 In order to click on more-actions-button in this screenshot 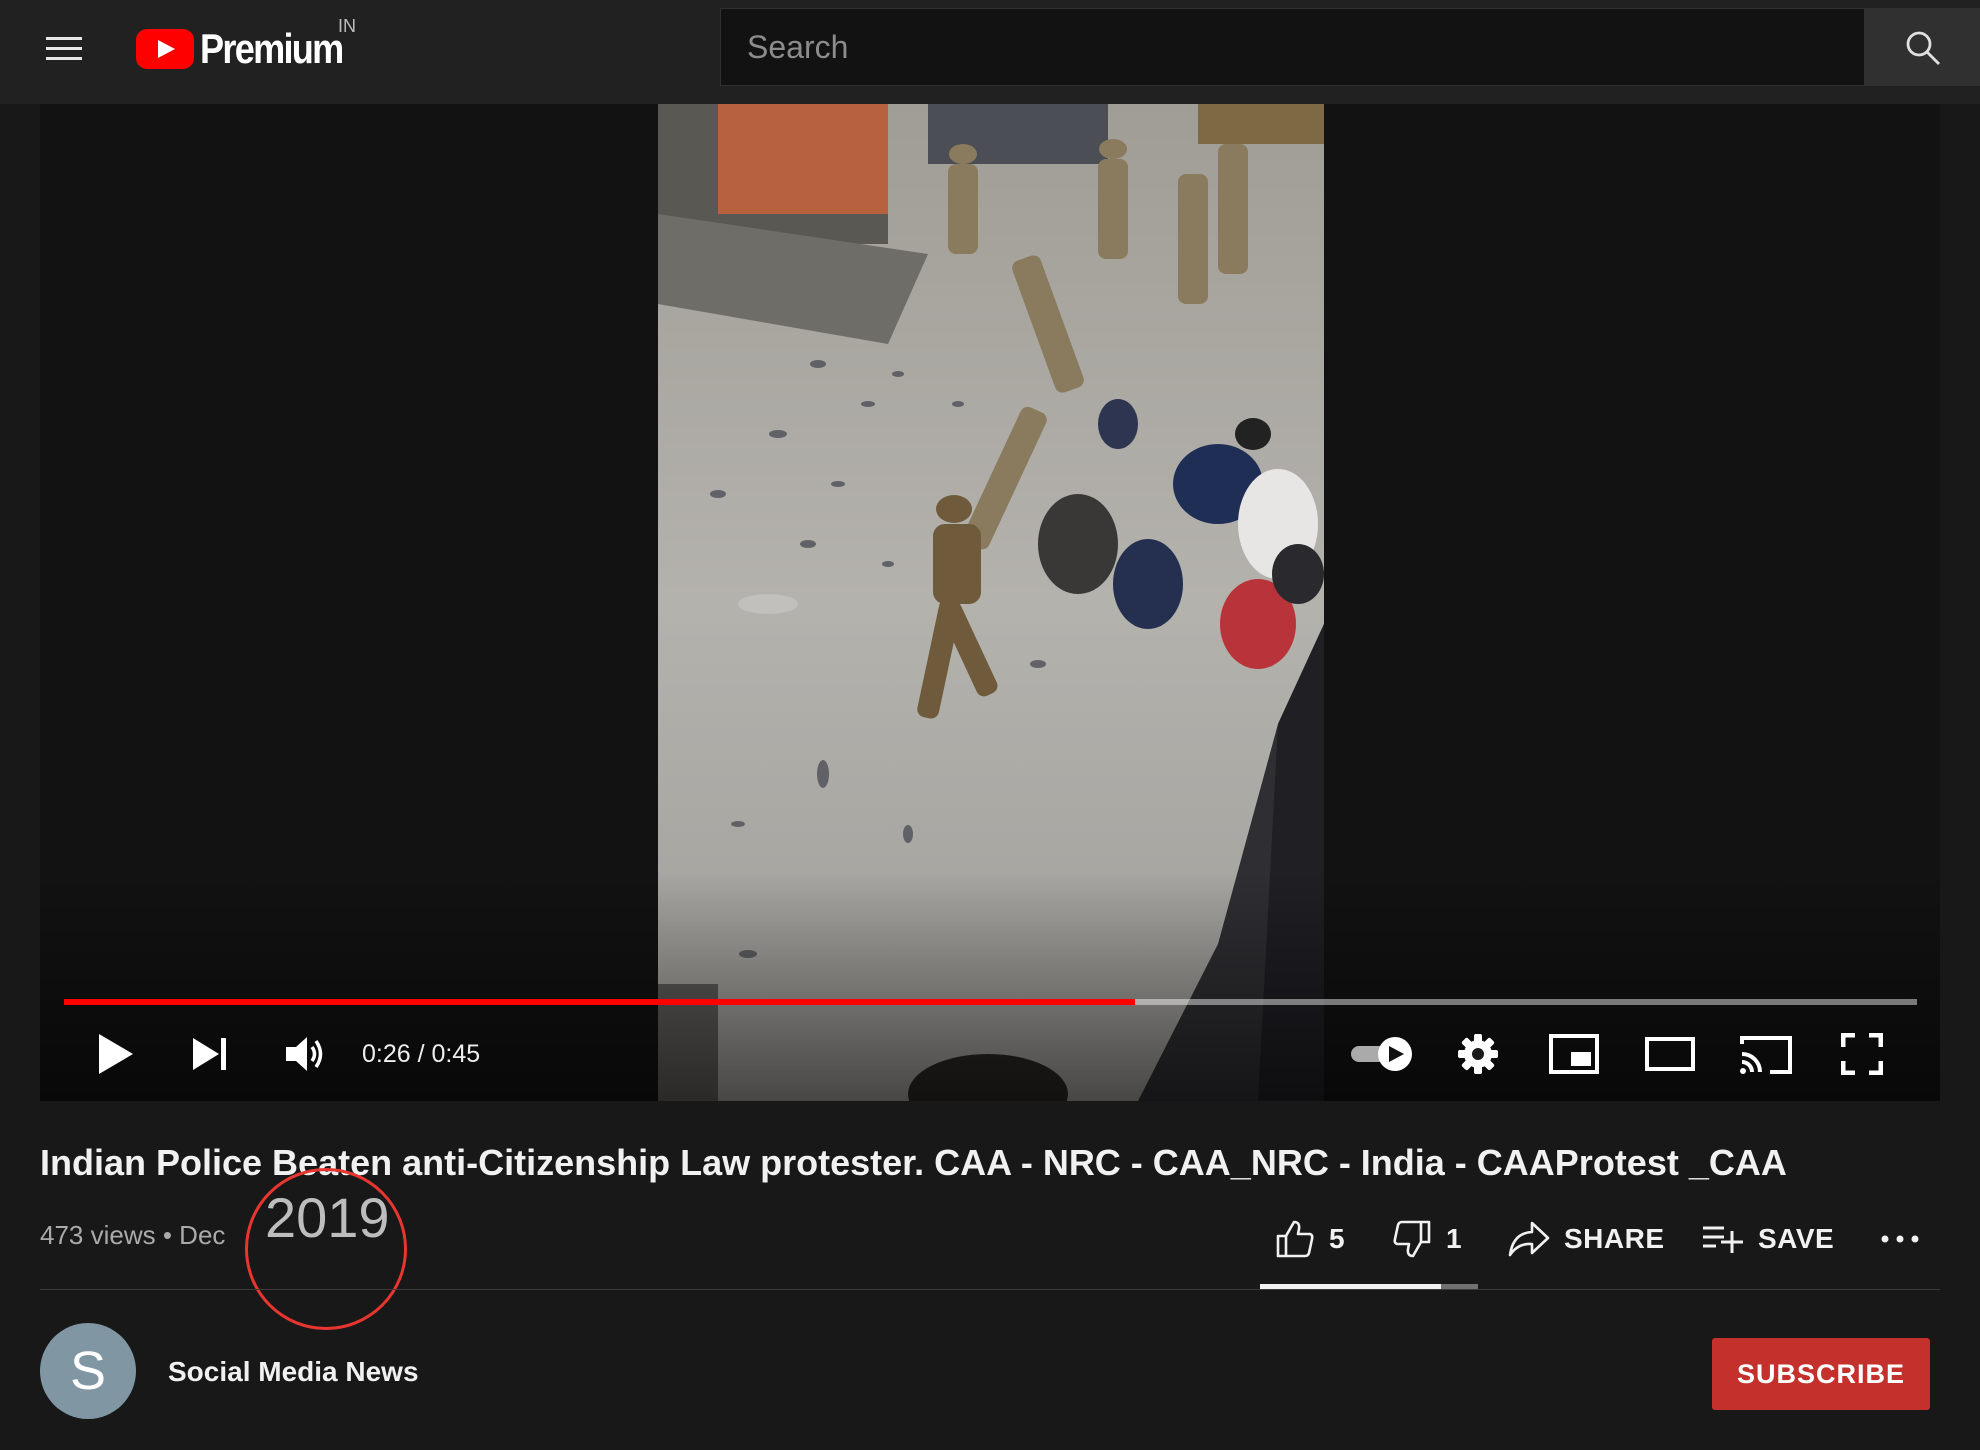, I will do `click(1900, 1239)`.